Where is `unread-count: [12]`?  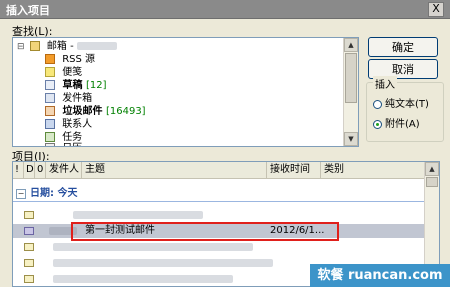
unread-count: [12] is located at coordinates (96, 85).